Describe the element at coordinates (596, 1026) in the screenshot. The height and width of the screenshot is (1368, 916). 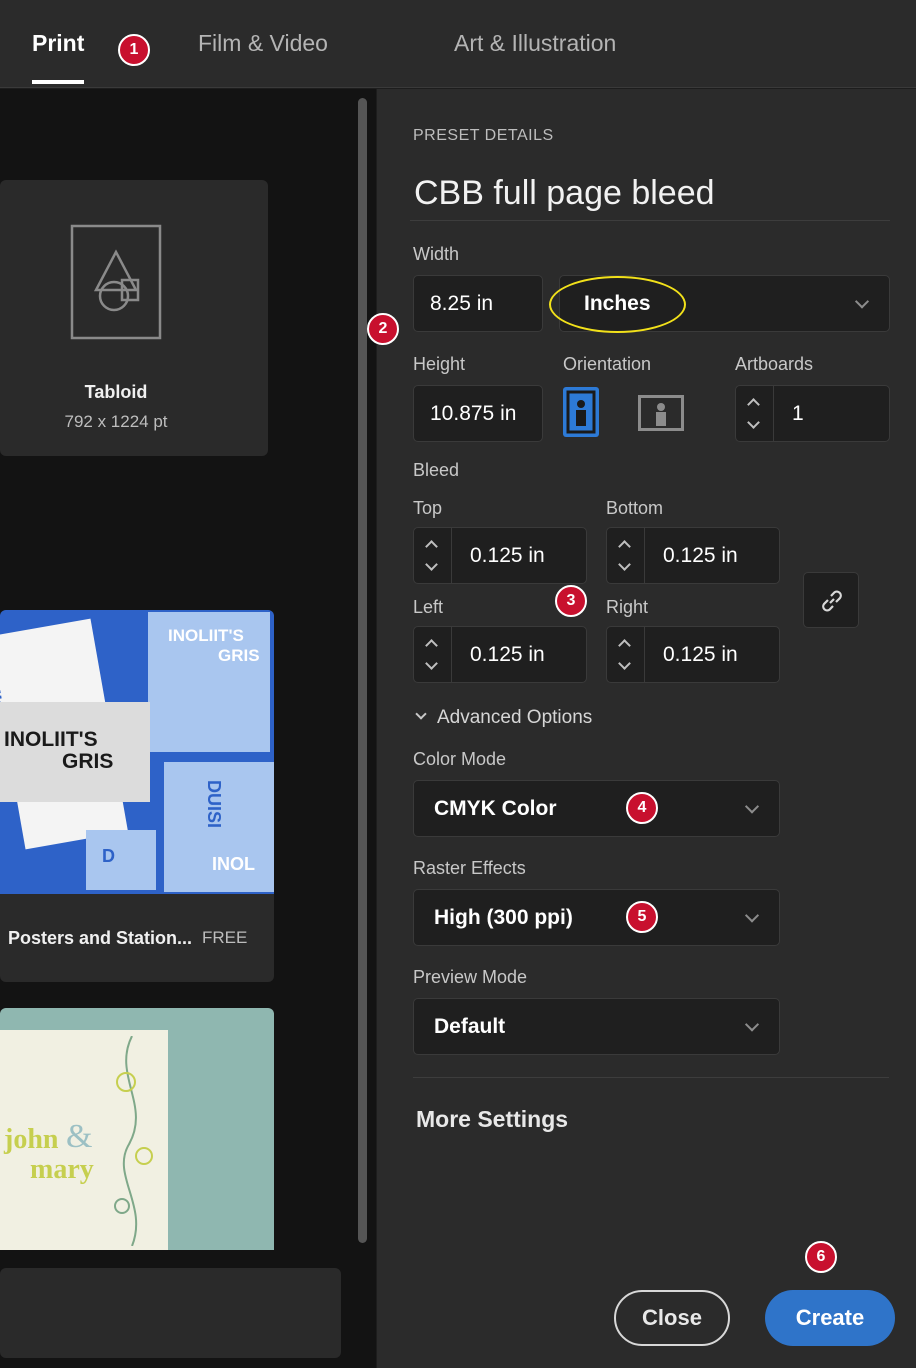
I see `preview-mode-dropdown: Default` at that location.